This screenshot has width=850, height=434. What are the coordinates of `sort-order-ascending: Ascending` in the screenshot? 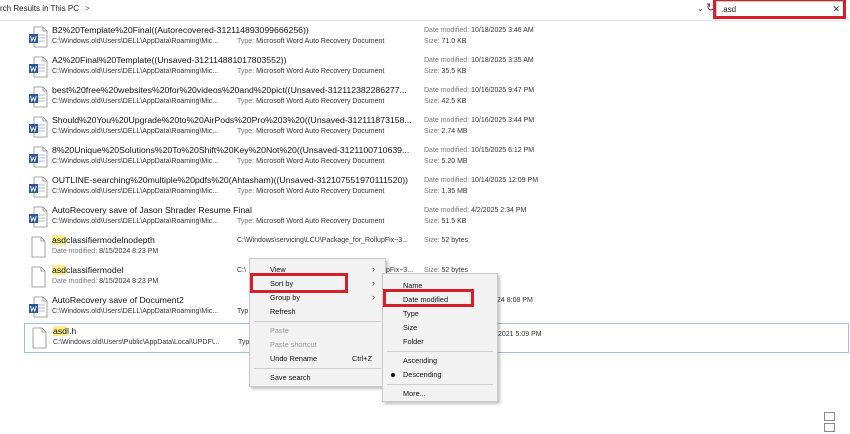 It's located at (440, 360).